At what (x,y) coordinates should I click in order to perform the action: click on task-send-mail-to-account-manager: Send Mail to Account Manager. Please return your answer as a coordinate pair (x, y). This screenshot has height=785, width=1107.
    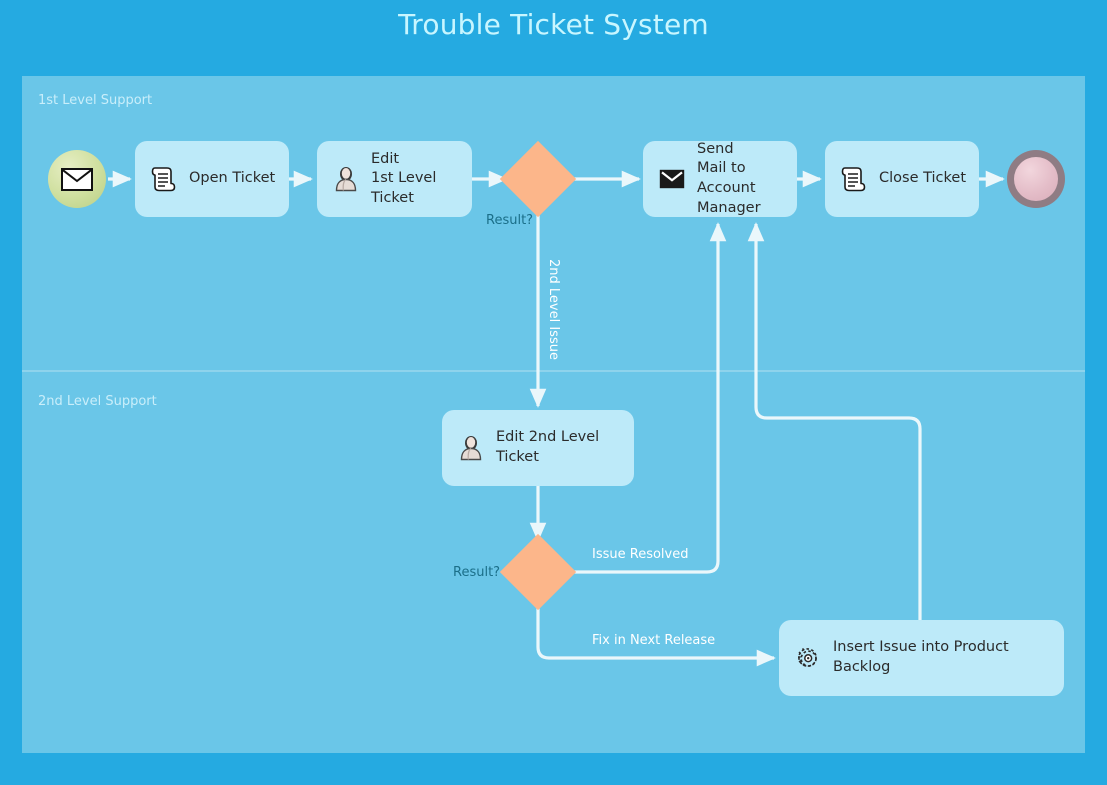
    Looking at the image, I should click on (720, 179).